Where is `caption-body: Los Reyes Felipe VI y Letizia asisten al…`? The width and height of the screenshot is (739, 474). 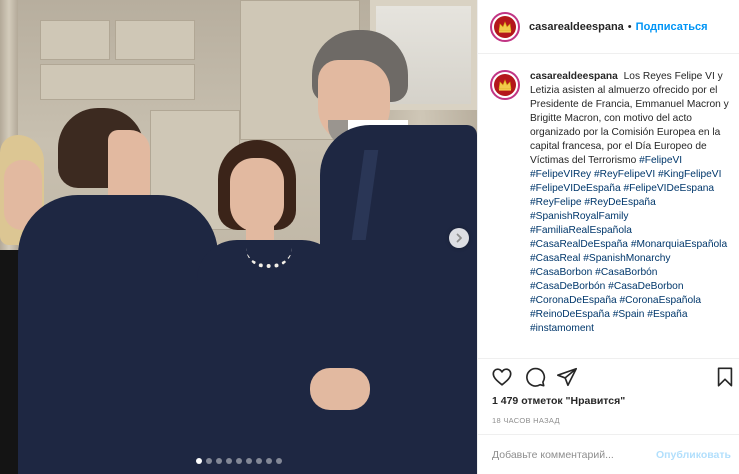
caption-body: Los Reyes Felipe VI y Letizia asisten al… is located at coordinates (629, 118).